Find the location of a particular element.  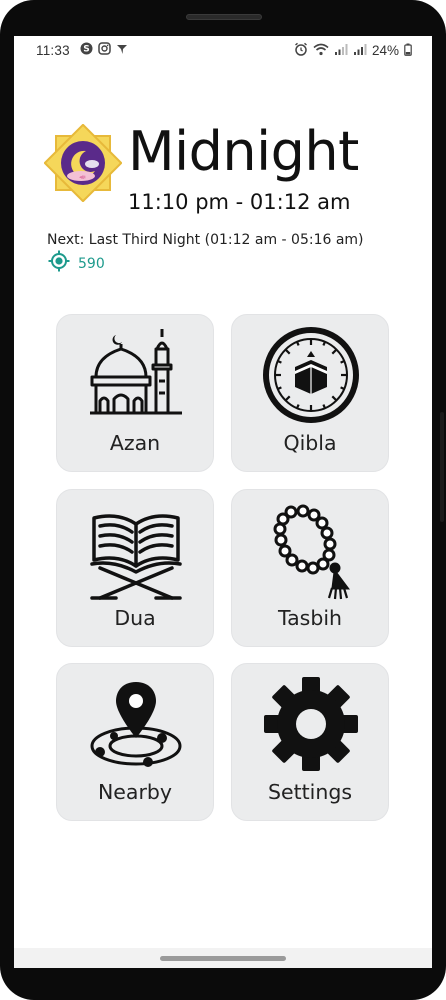

battery-percent: 24% is located at coordinates (385, 50).